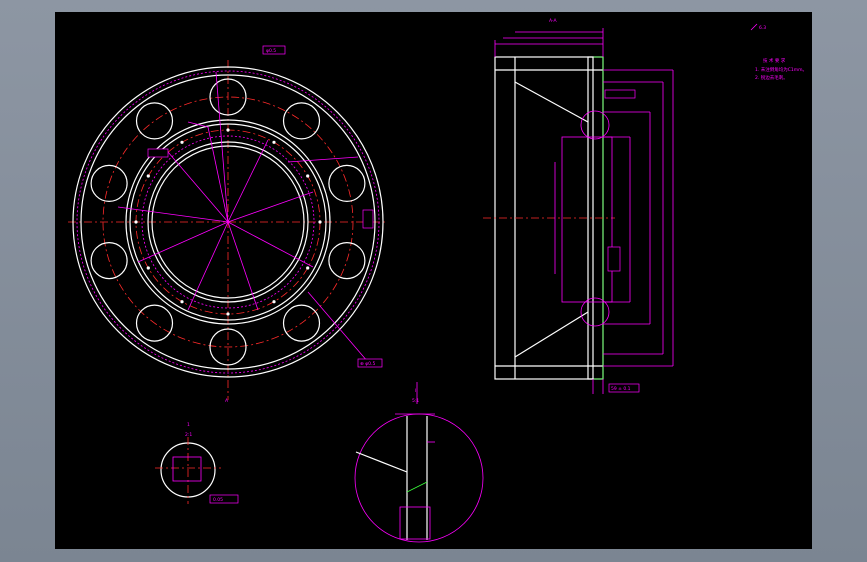 Image resolution: width=867 pixels, height=562 pixels. I want to click on right-dimensions, so click(617, 218).